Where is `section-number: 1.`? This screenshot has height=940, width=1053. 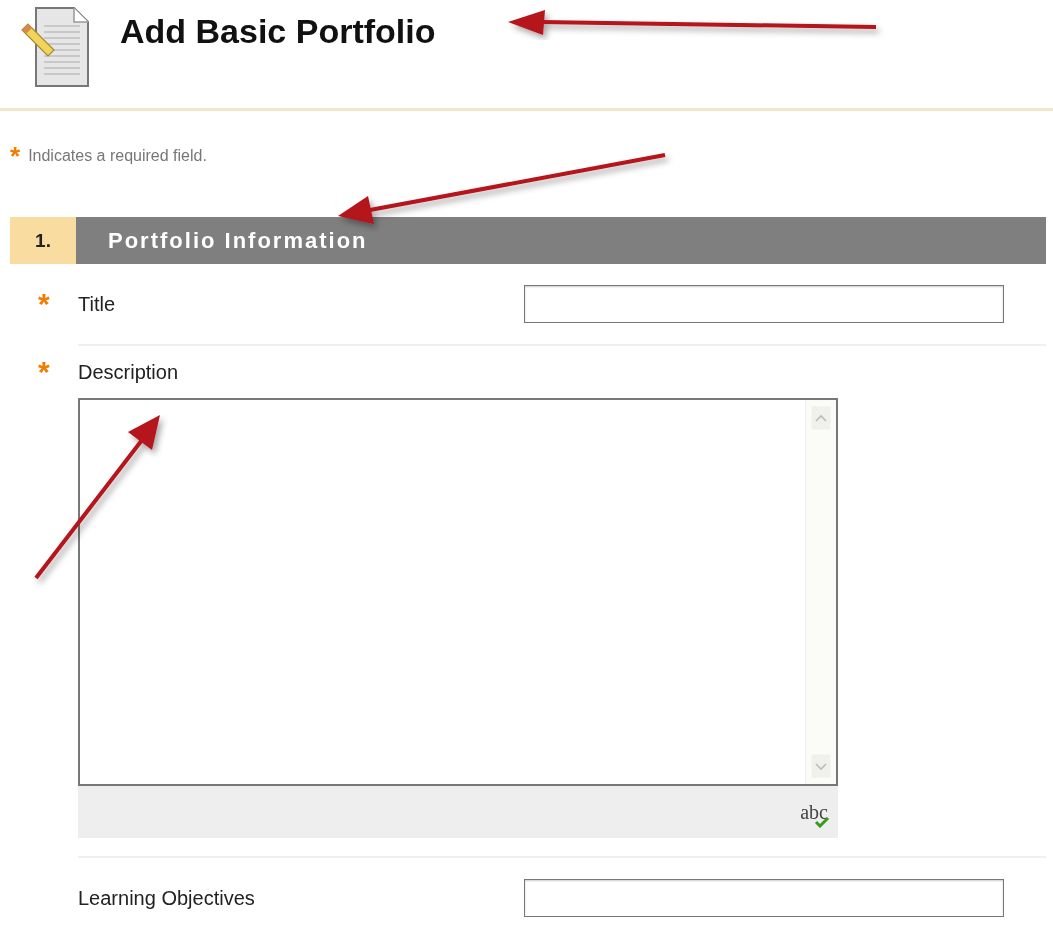 section-number: 1. is located at coordinates (43, 240).